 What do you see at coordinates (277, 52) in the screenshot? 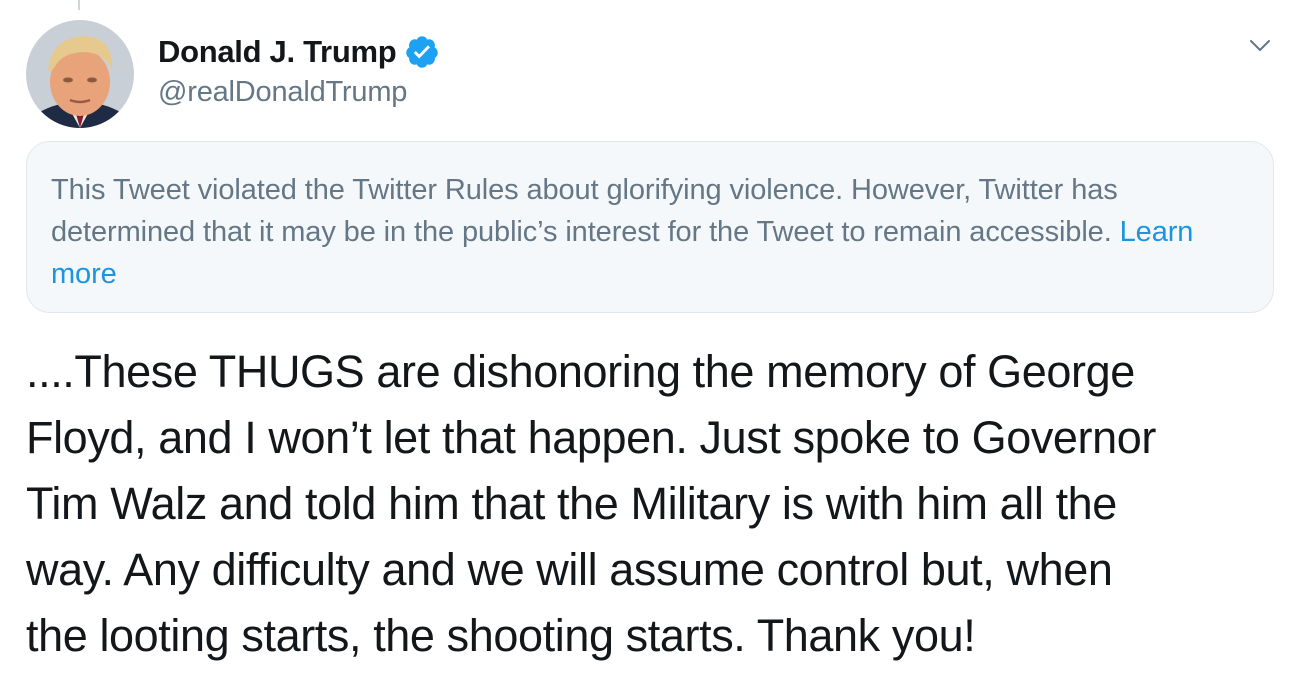
I see `author-display-name: Donald J. Trump` at bounding box center [277, 52].